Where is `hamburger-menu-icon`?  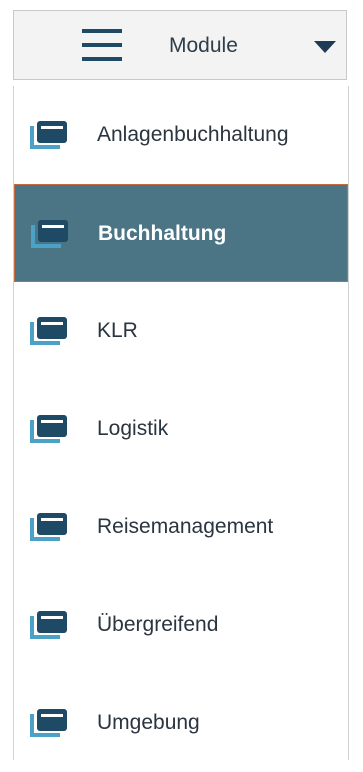 hamburger-menu-icon is located at coordinates (102, 45).